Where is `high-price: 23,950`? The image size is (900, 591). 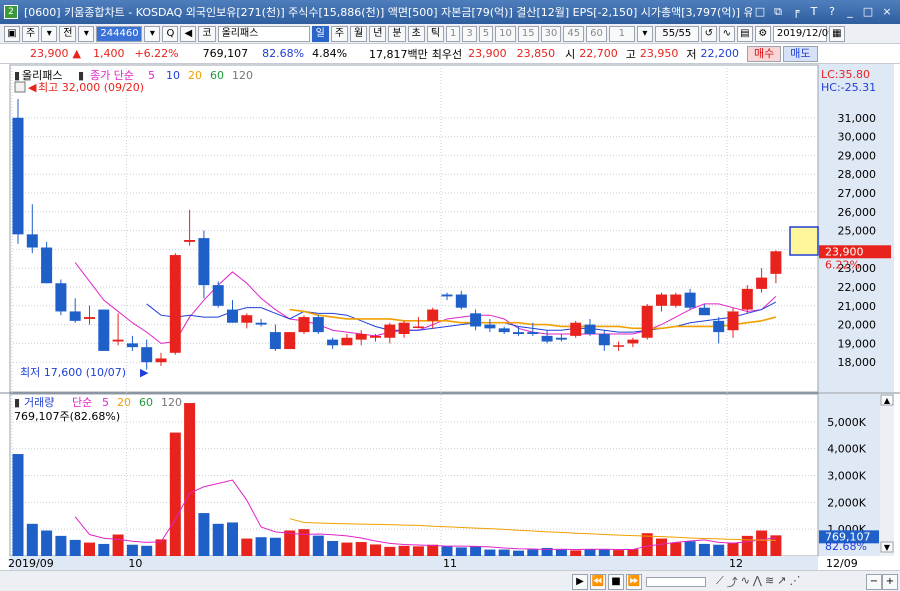
high-price: 23,950 is located at coordinates (659, 53).